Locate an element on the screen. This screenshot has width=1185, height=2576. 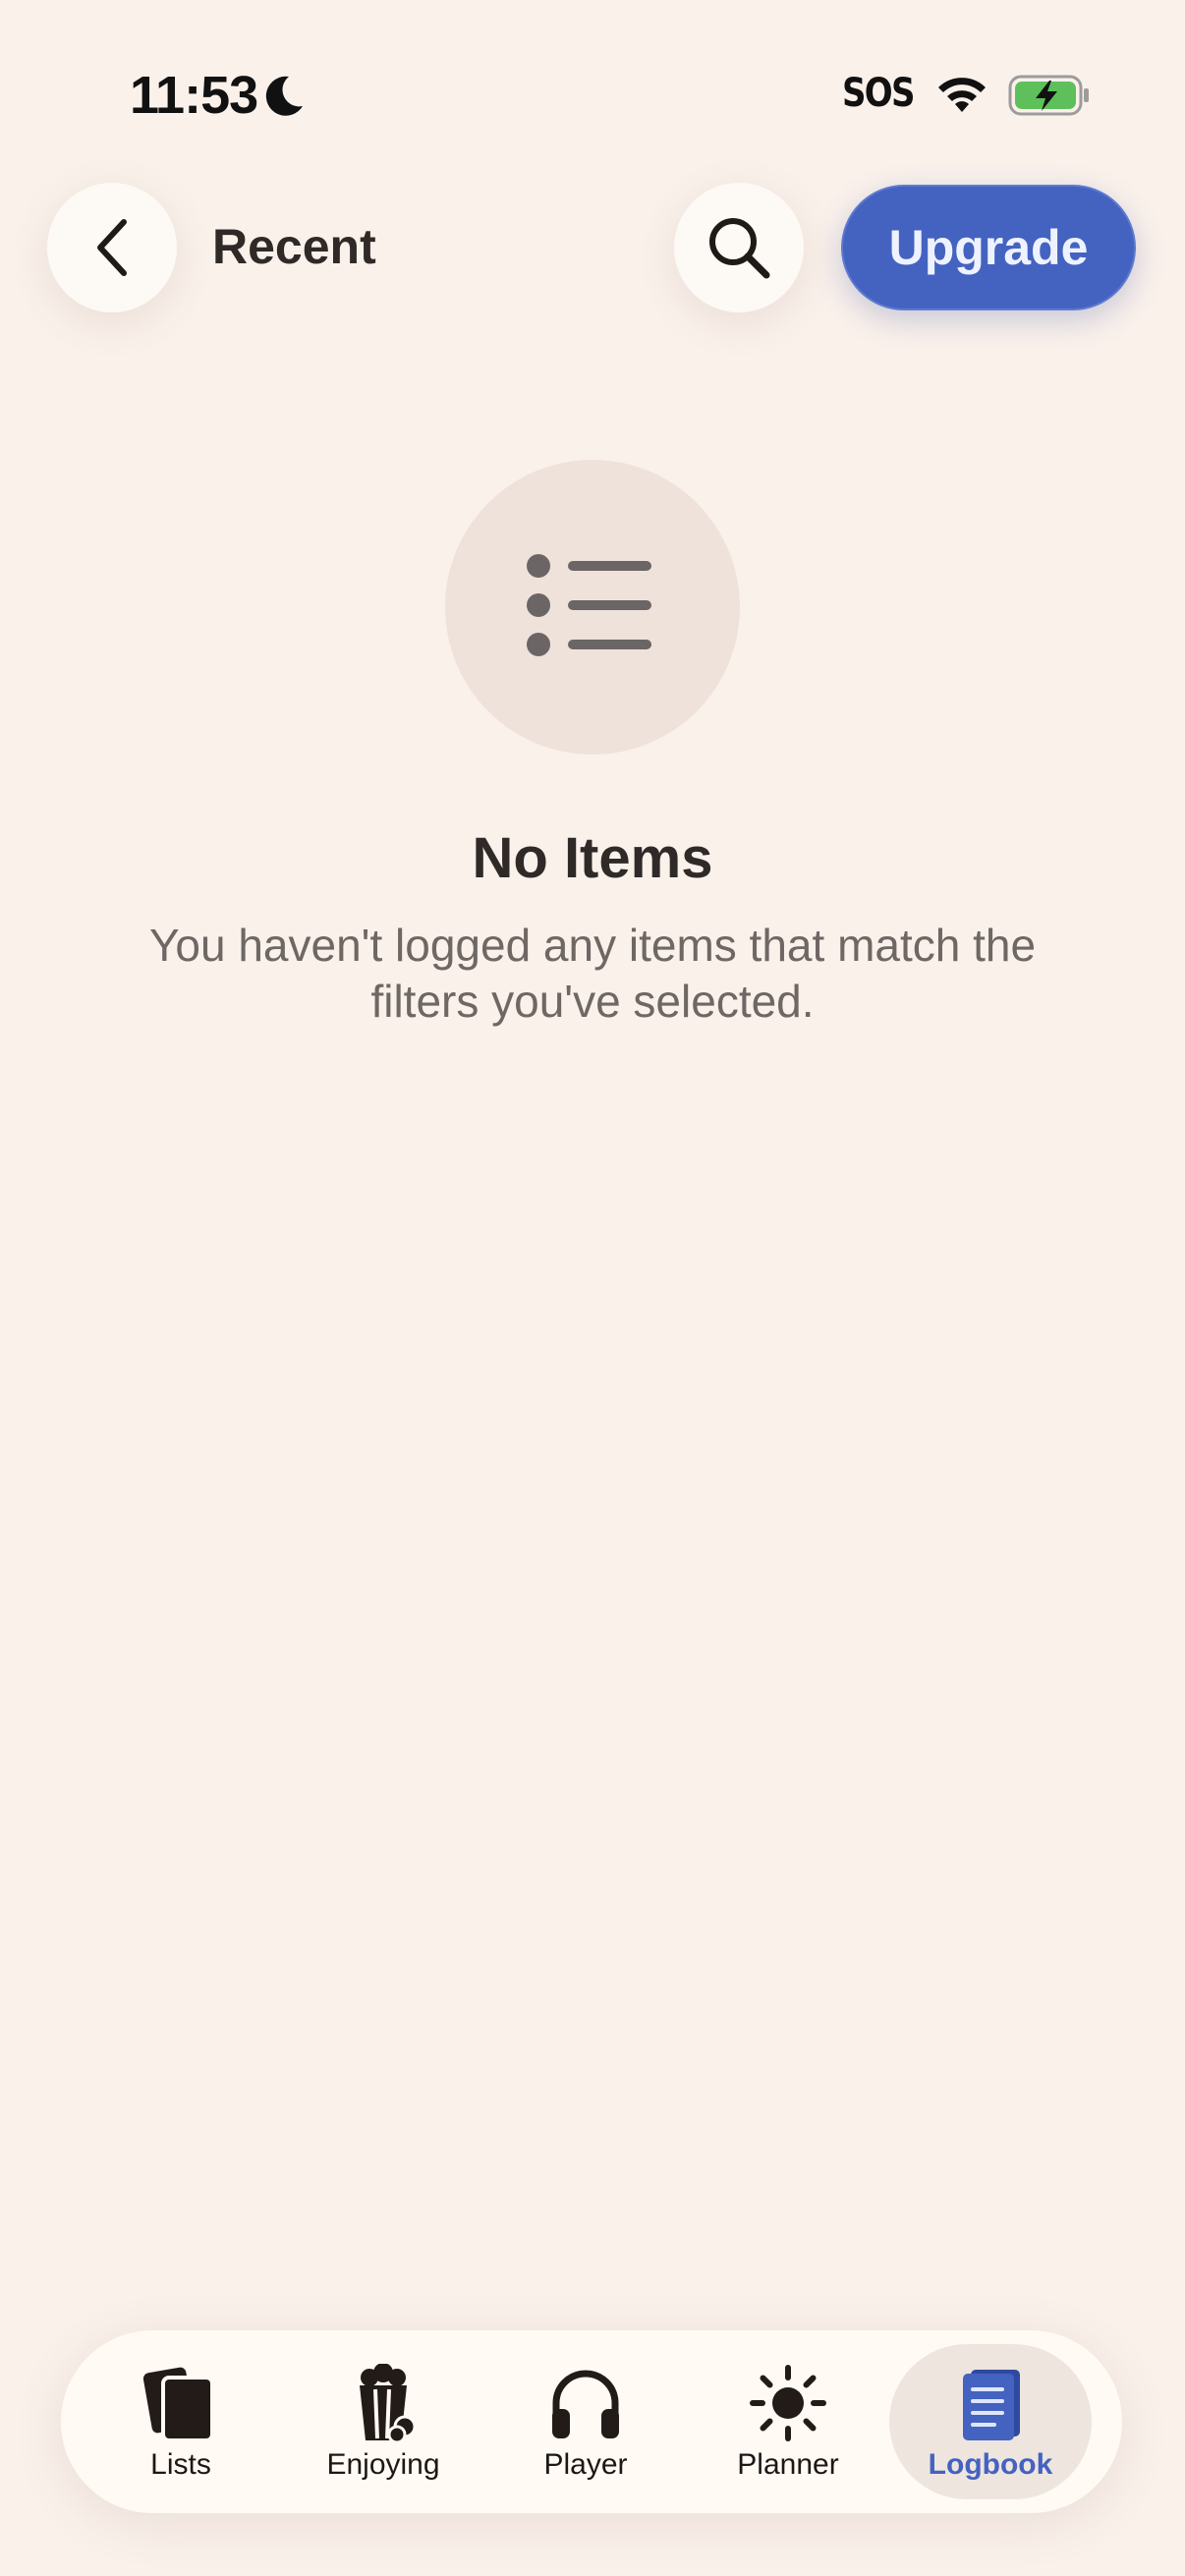
tab-label: Lists is located at coordinates (181, 2464).